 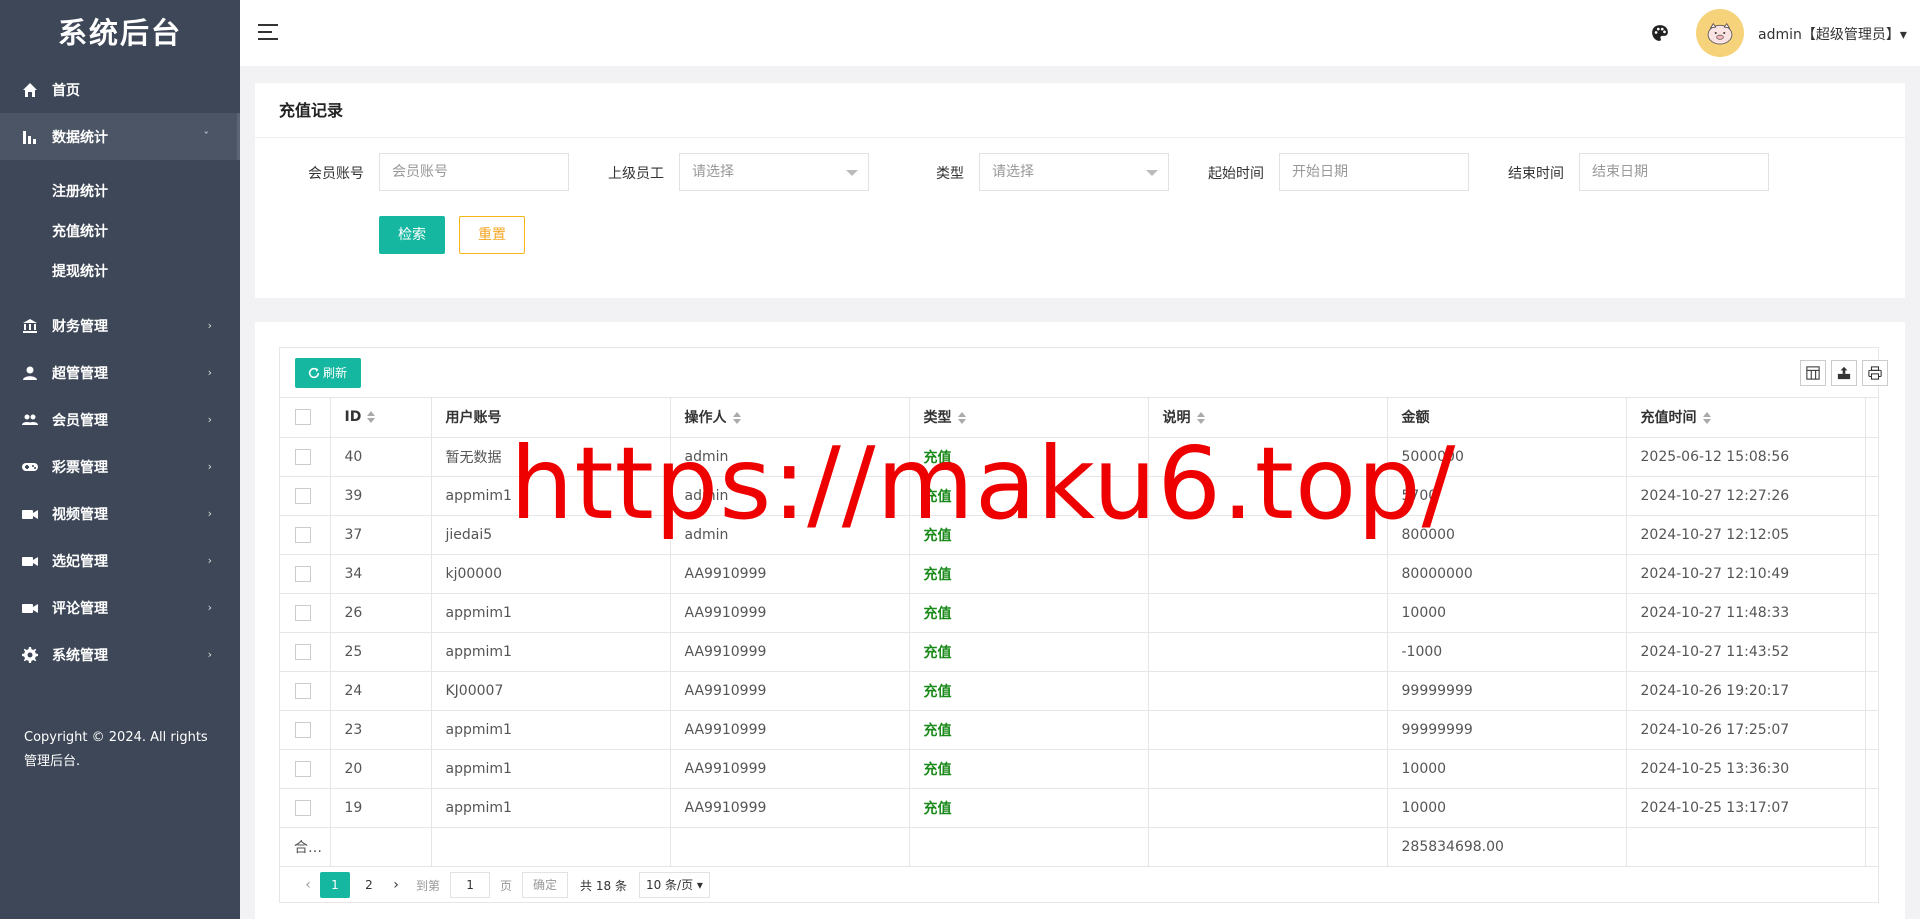 I want to click on prev-page-icon: ‹, so click(x=308, y=885).